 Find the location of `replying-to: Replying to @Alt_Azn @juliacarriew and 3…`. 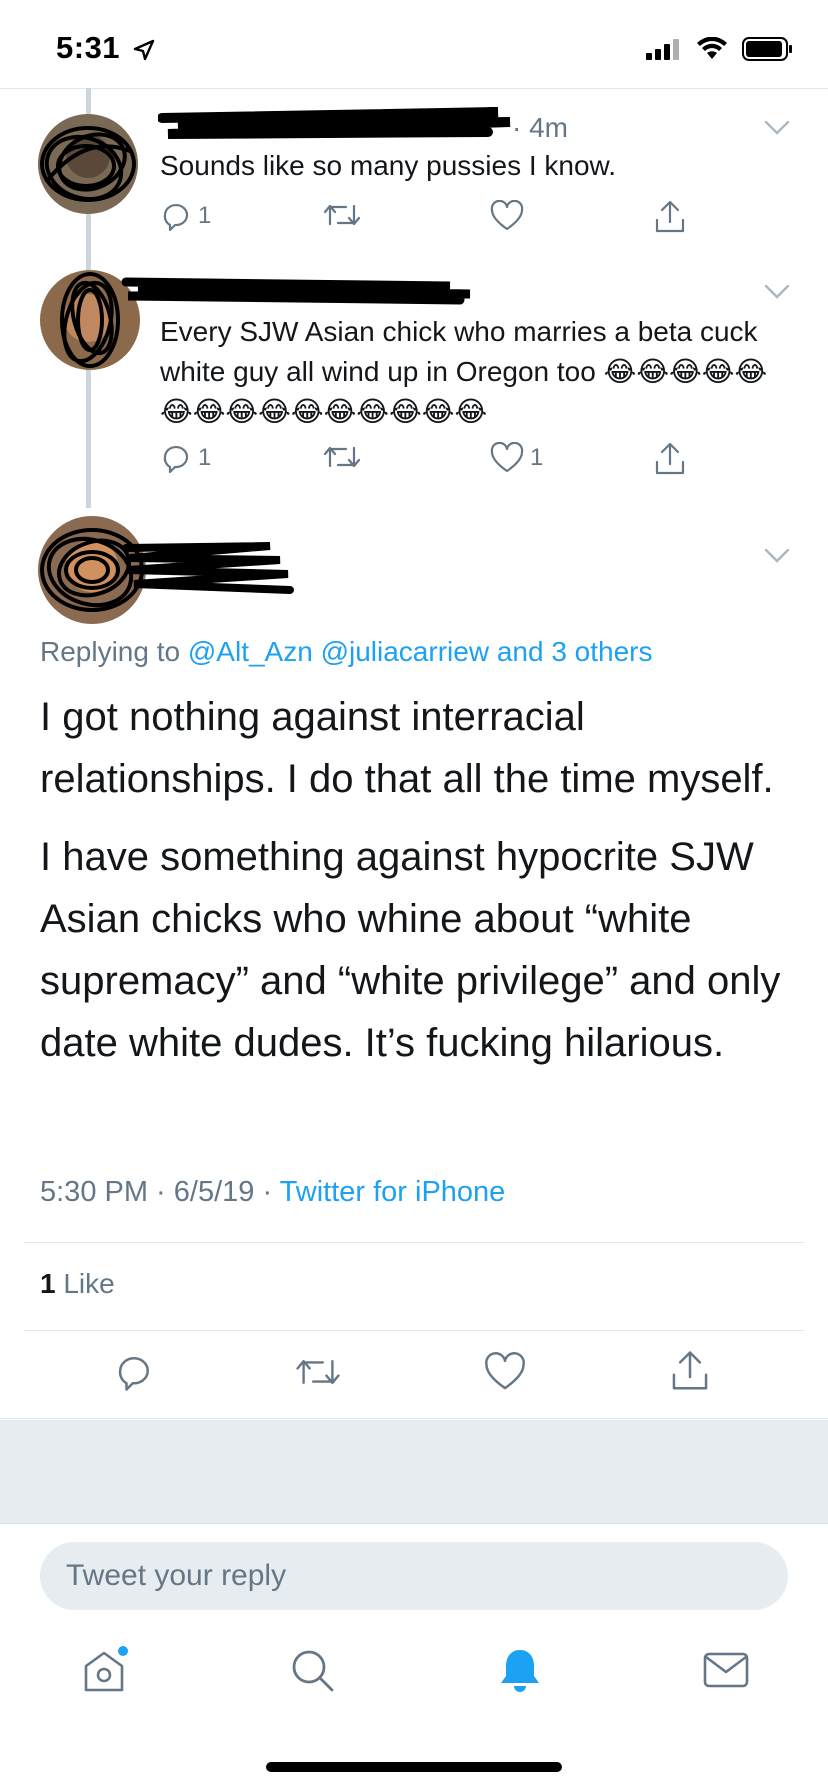

replying-to: Replying to @Alt_Azn @juliacarriew and 3… is located at coordinates (346, 652).